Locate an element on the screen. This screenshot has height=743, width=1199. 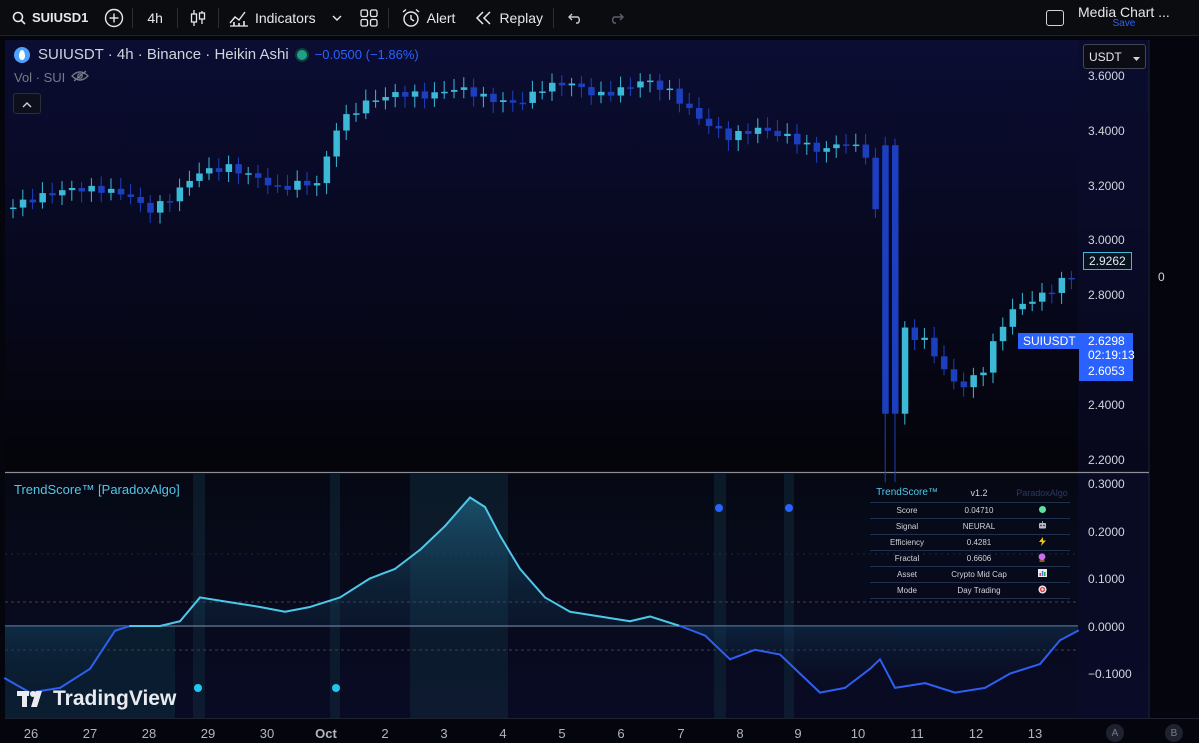
table-row: Asset Crypto Mid Cap is located at coordinates (970, 574).